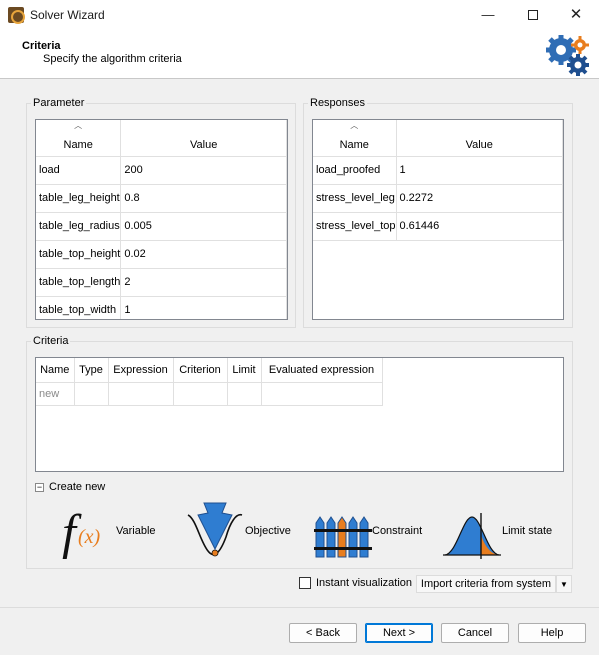 The image size is (599, 655). What do you see at coordinates (41, 46) in the screenshot?
I see `page-title: Criteria` at bounding box center [41, 46].